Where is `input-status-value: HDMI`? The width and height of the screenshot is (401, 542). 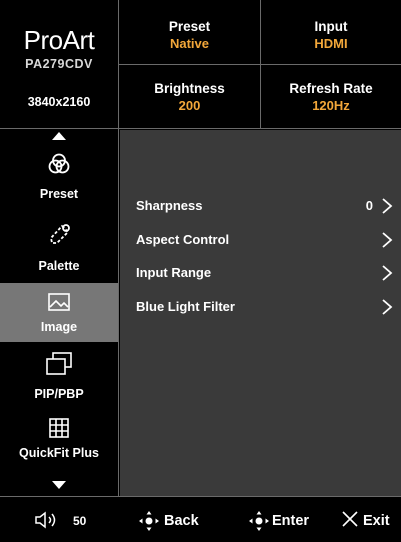
input-status-value: HDMI is located at coordinates (331, 43).